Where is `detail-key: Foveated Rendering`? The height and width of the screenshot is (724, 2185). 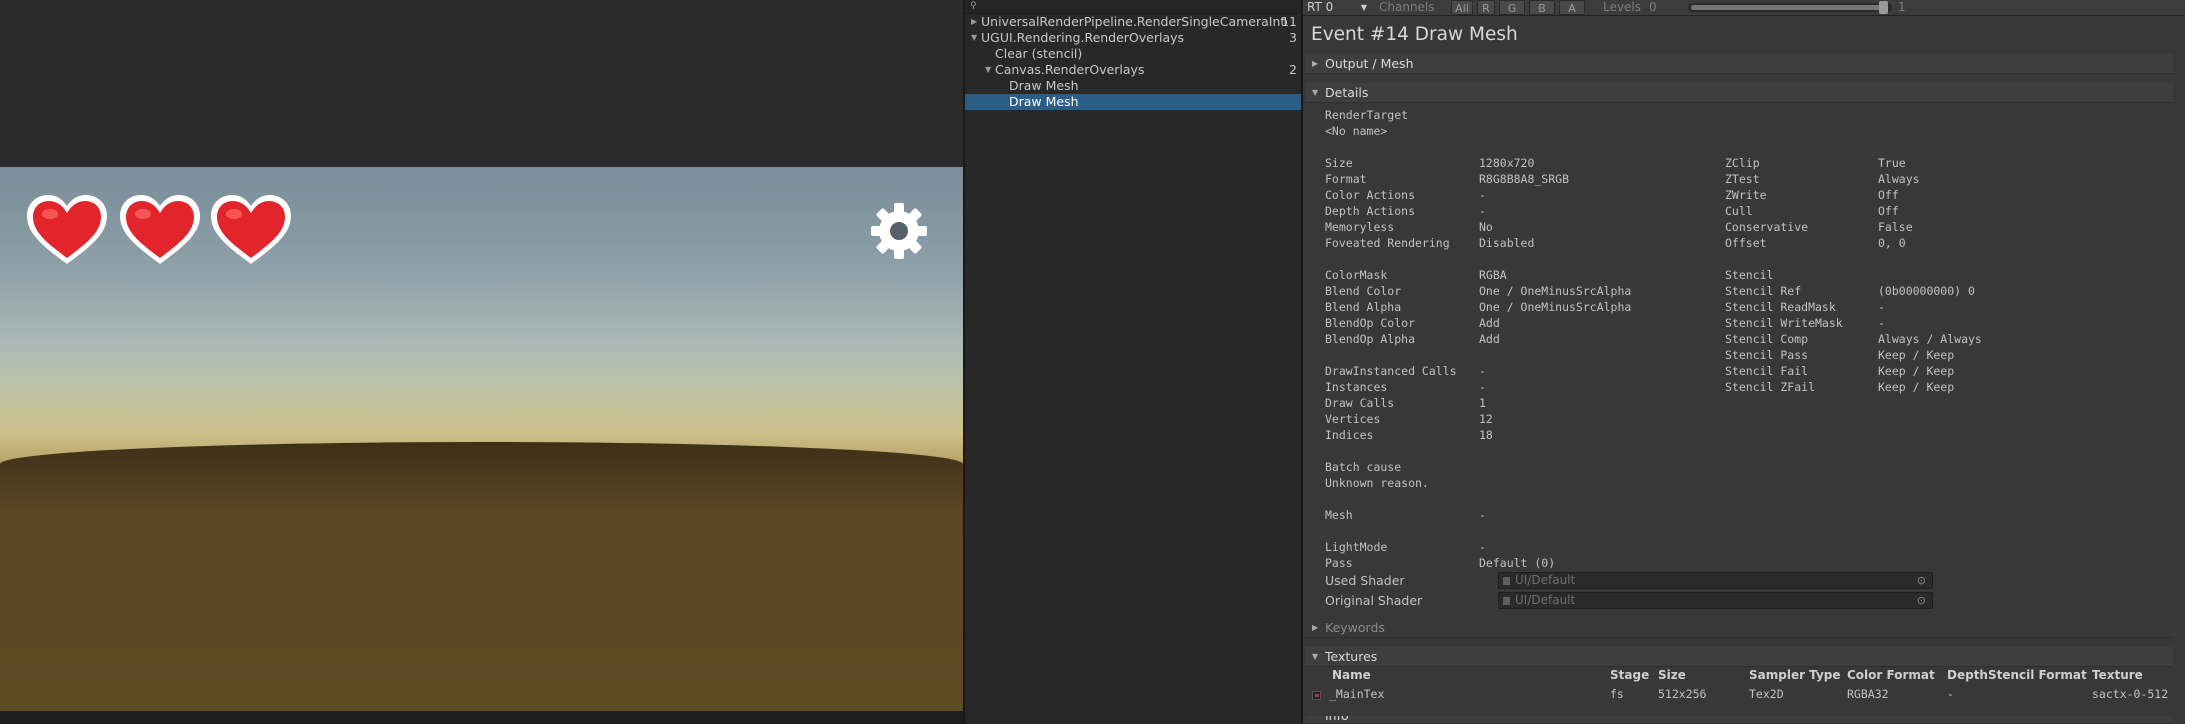
detail-key: Foveated Rendering is located at coordinates (1387, 243).